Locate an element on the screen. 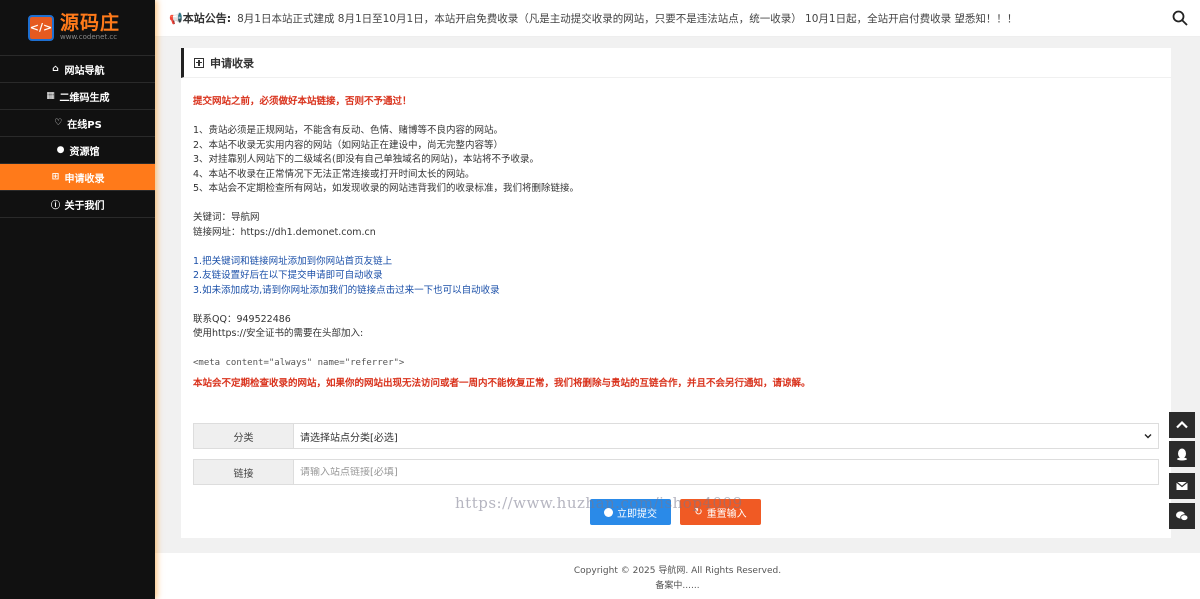  sidebar-item-1: ⌂ 网站导航 is located at coordinates (77, 69).